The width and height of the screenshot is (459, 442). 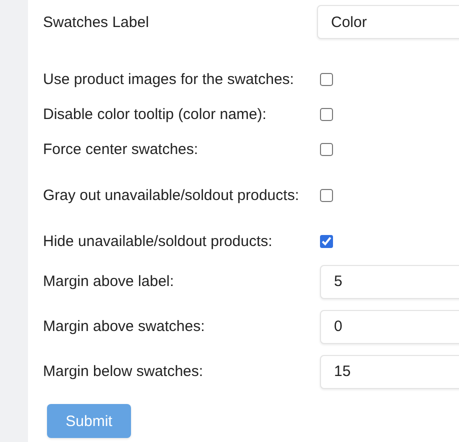 I want to click on number-field: 5, so click(x=389, y=281).